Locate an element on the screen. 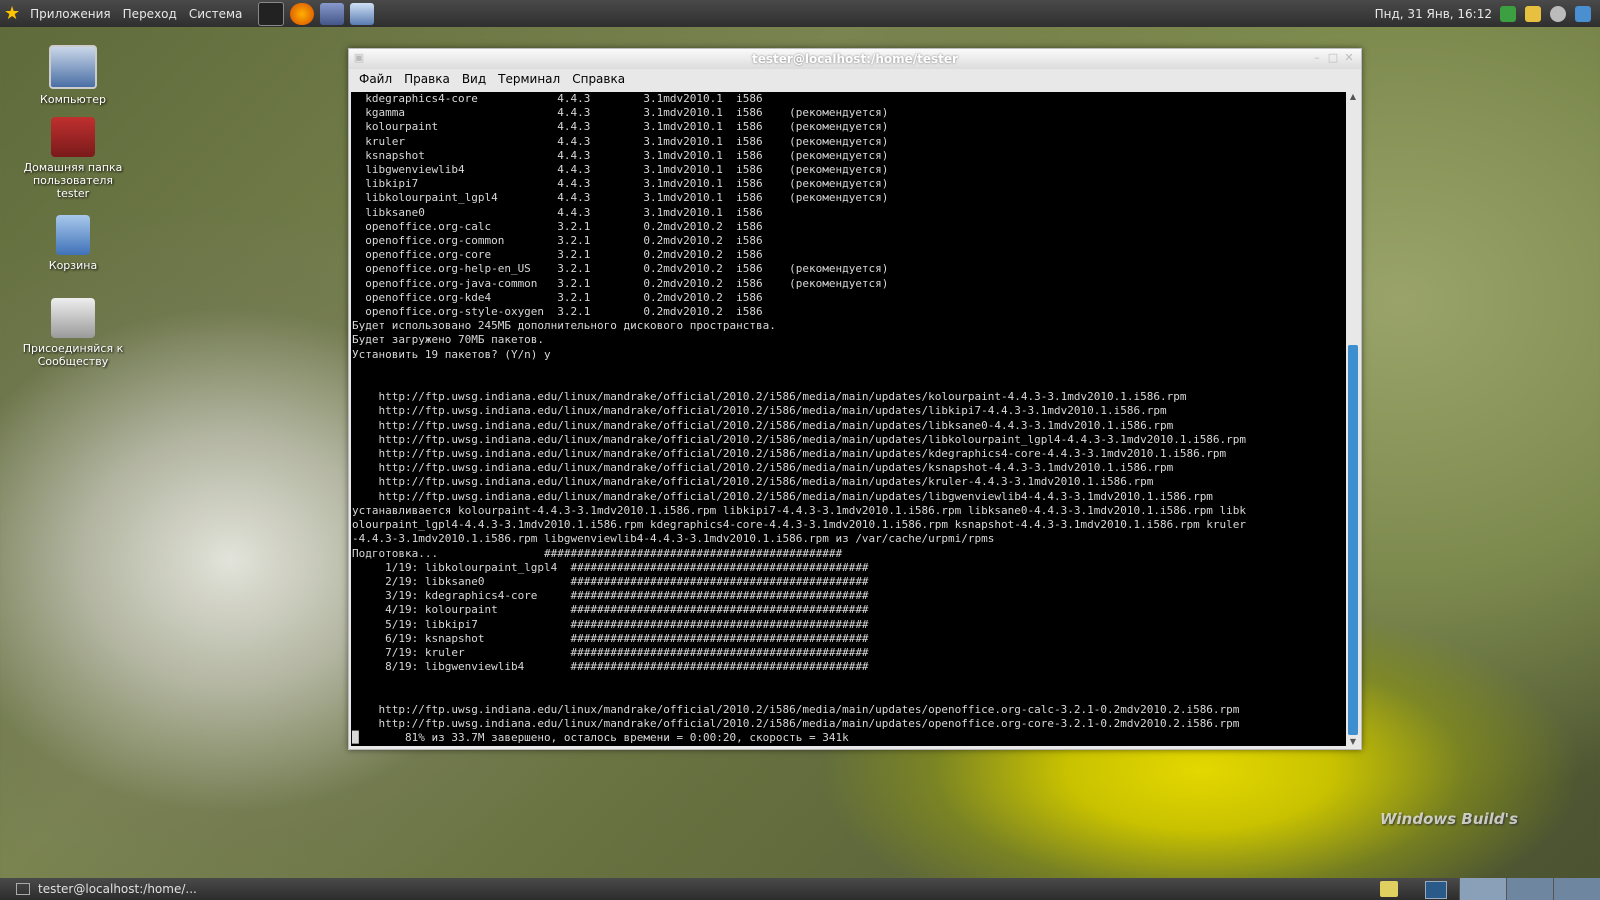 The height and width of the screenshot is (900, 1600). computer-icon is located at coordinates (73, 67).